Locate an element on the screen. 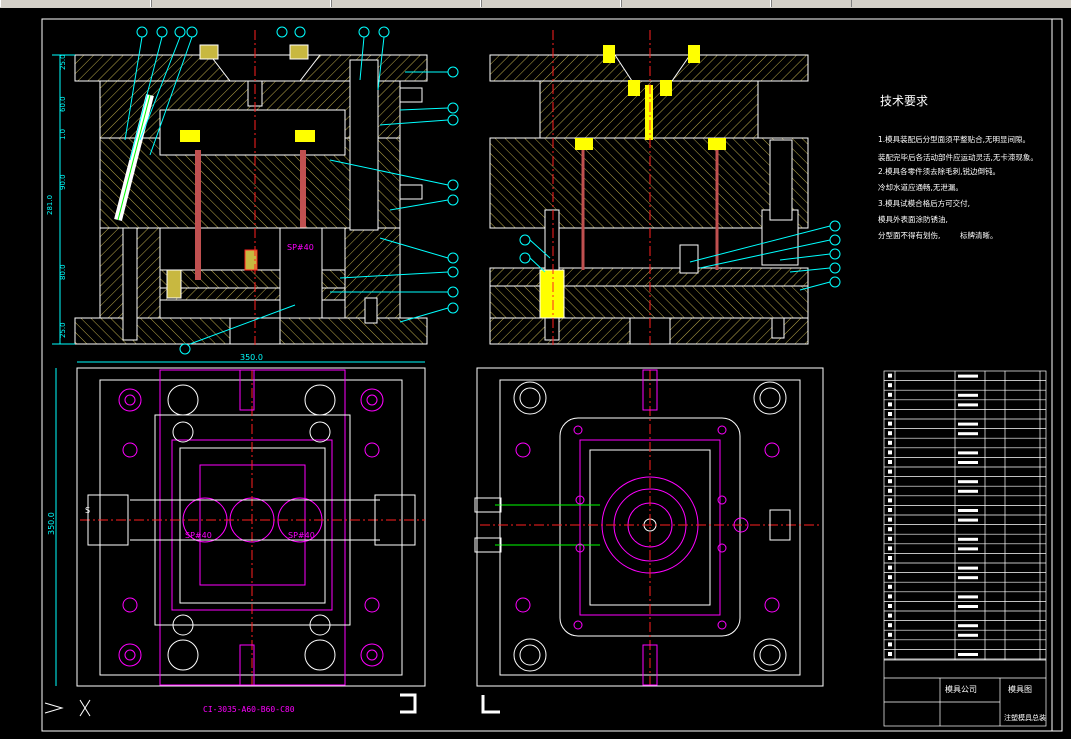  section-view-right is located at coordinates (649, 187).